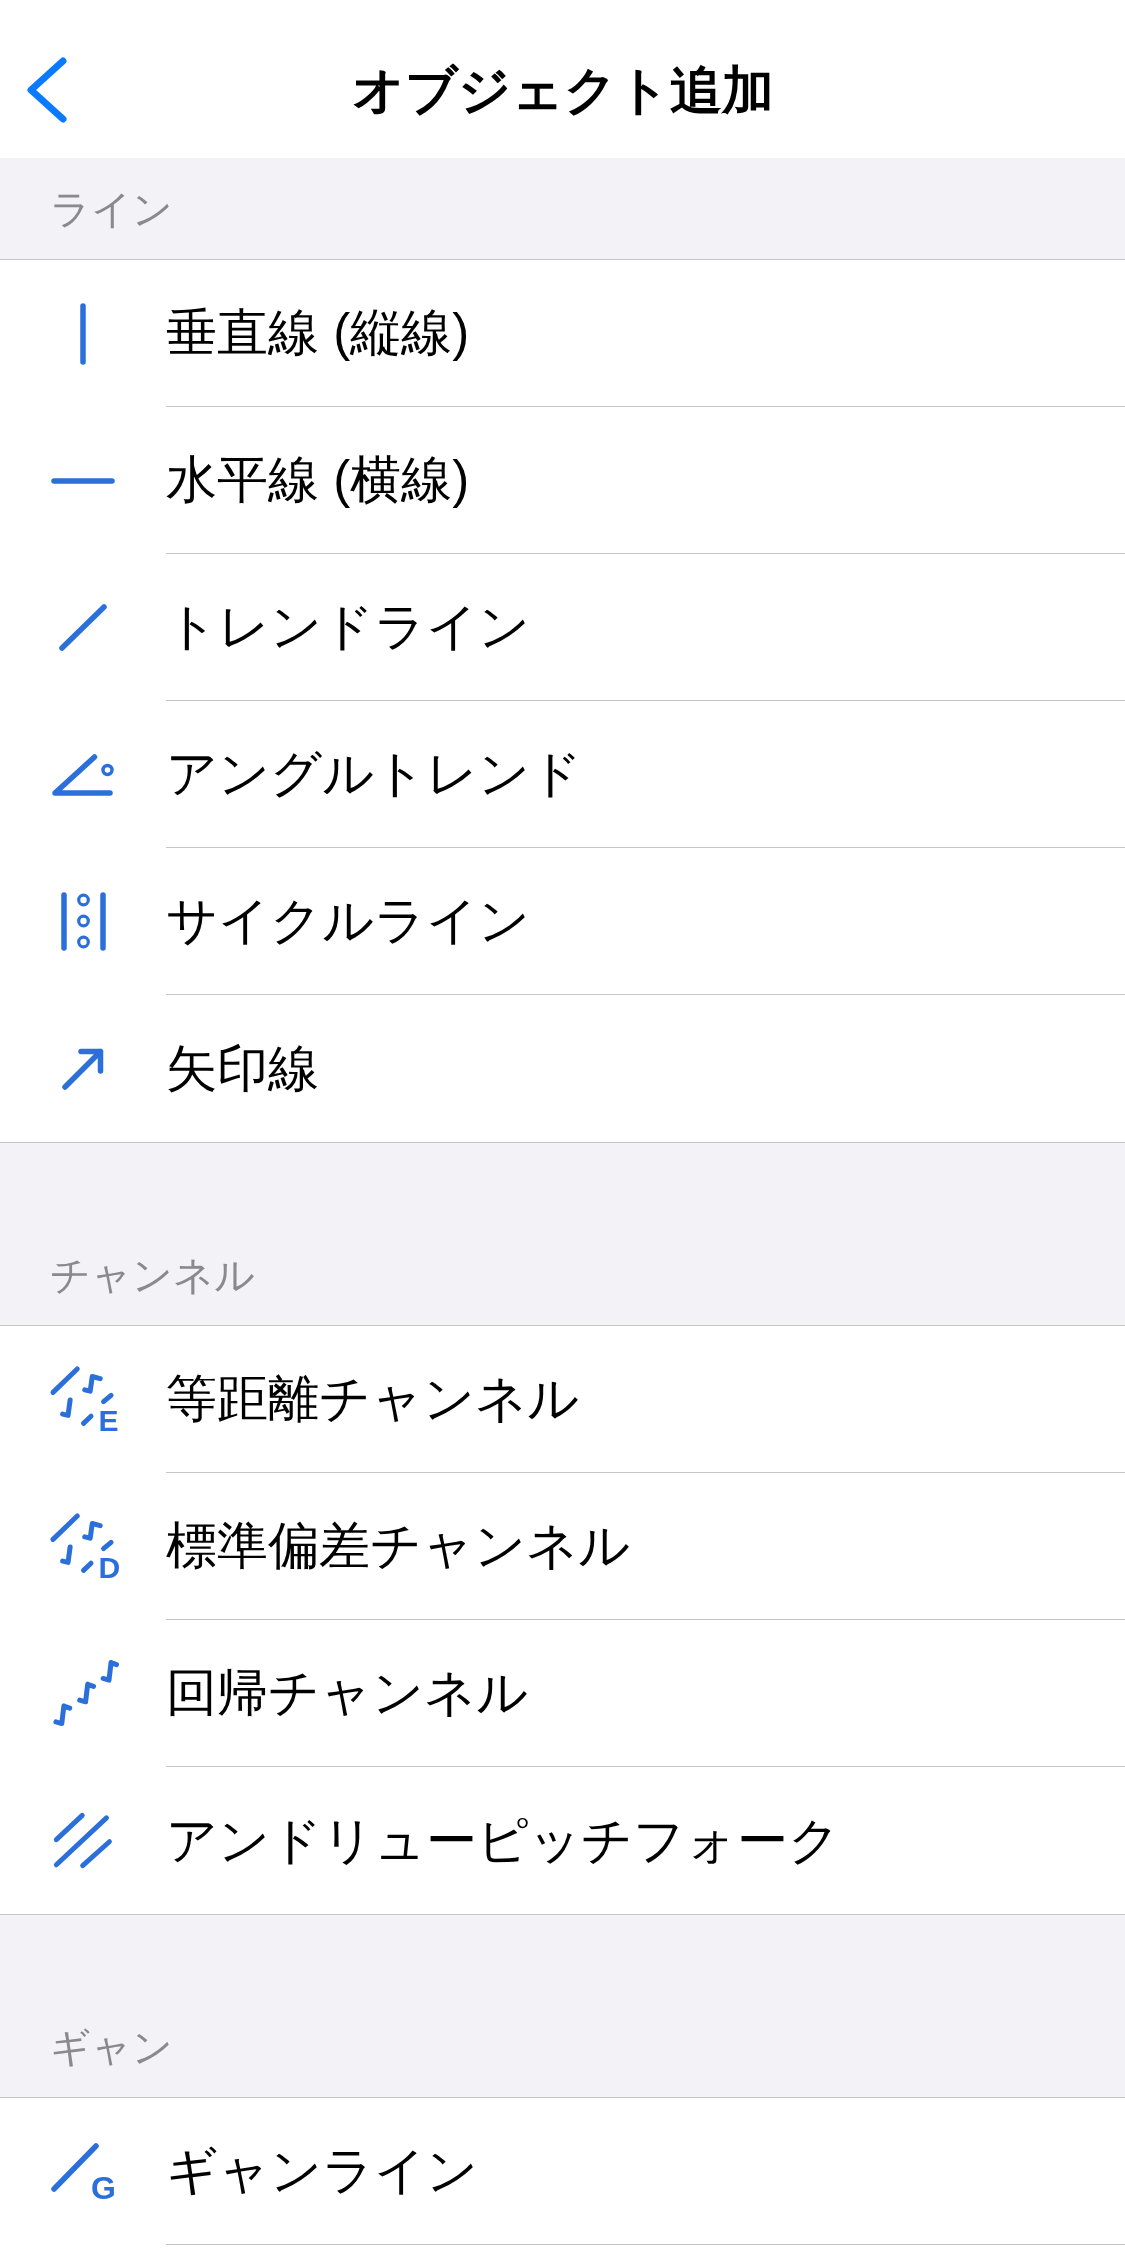  What do you see at coordinates (152, 1275) in the screenshot?
I see `section-header: チャンネル` at bounding box center [152, 1275].